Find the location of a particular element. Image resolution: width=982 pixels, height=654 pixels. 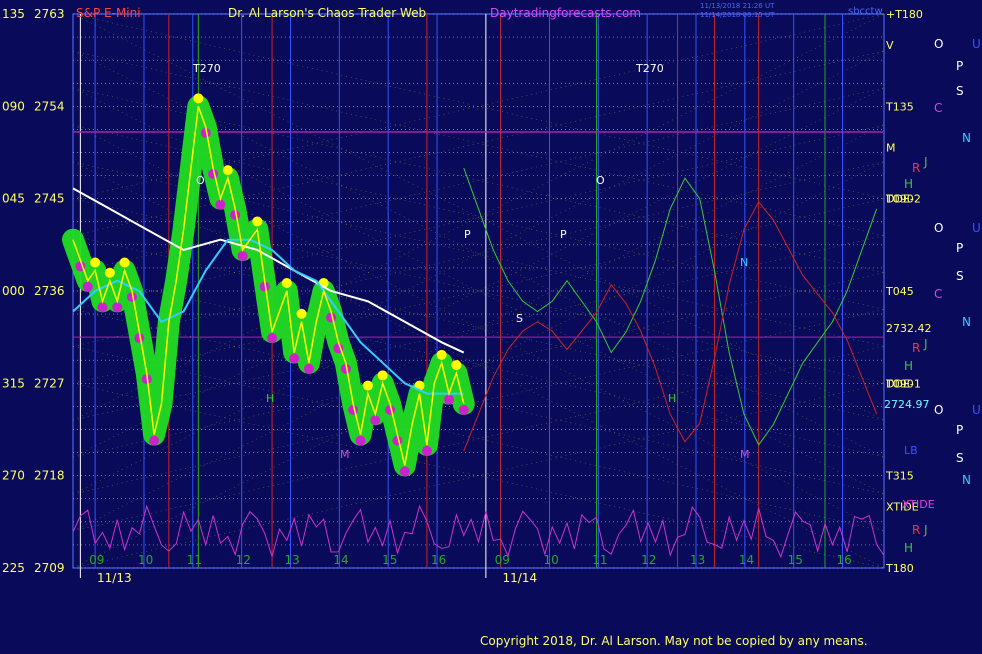

x-tick-label: 11 is located at coordinates (194, 560).